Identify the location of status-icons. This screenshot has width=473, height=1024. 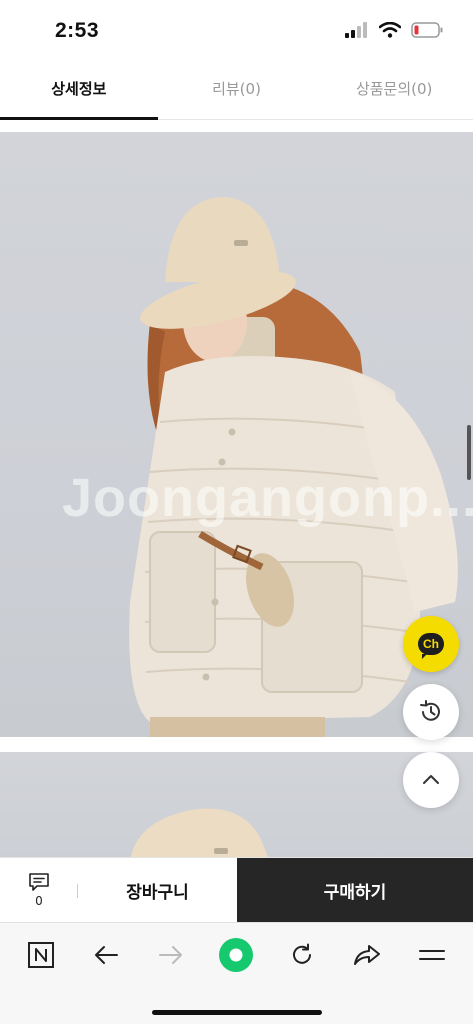
(394, 30).